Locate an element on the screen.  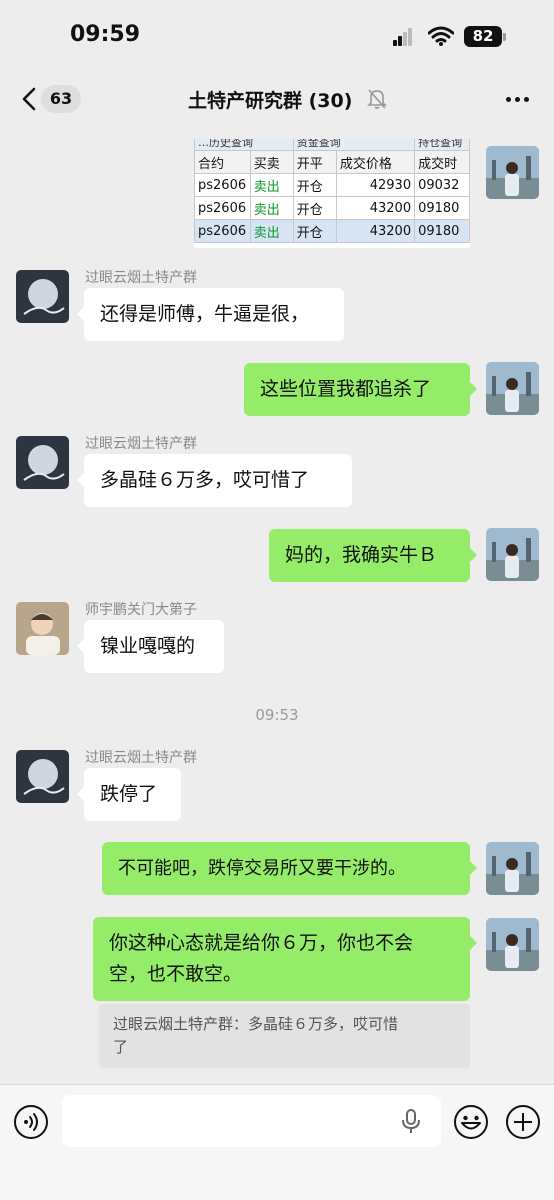
table-header: 合约 is located at coordinates (222, 162).